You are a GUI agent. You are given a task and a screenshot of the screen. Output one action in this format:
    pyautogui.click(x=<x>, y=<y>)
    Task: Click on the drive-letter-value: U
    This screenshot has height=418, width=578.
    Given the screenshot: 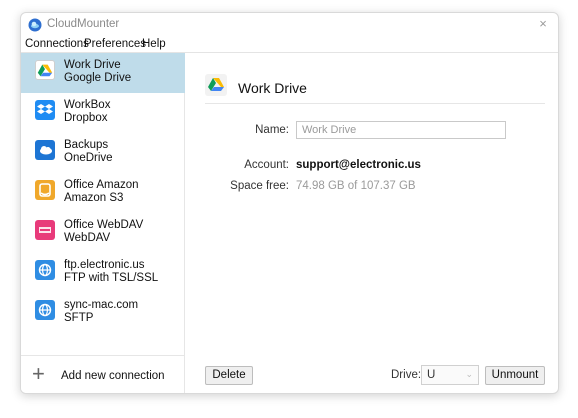 What is the action you would take?
    pyautogui.click(x=431, y=375)
    